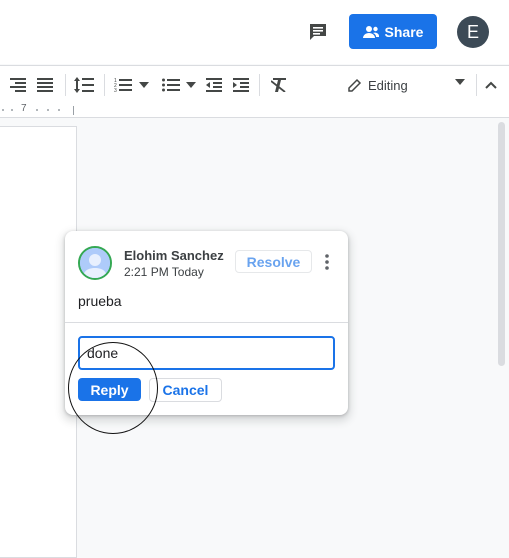 Image resolution: width=509 pixels, height=558 pixels. What do you see at coordinates (254, 110) in the screenshot?
I see `horizontal-ruler: 7` at bounding box center [254, 110].